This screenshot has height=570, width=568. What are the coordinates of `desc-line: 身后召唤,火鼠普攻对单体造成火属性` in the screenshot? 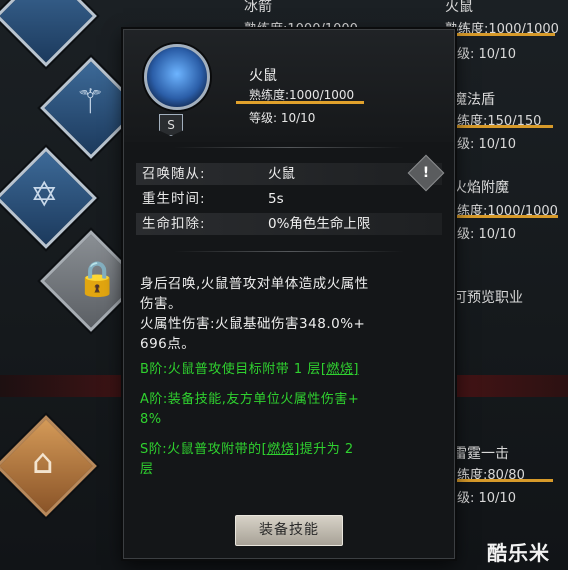 It's located at (254, 284).